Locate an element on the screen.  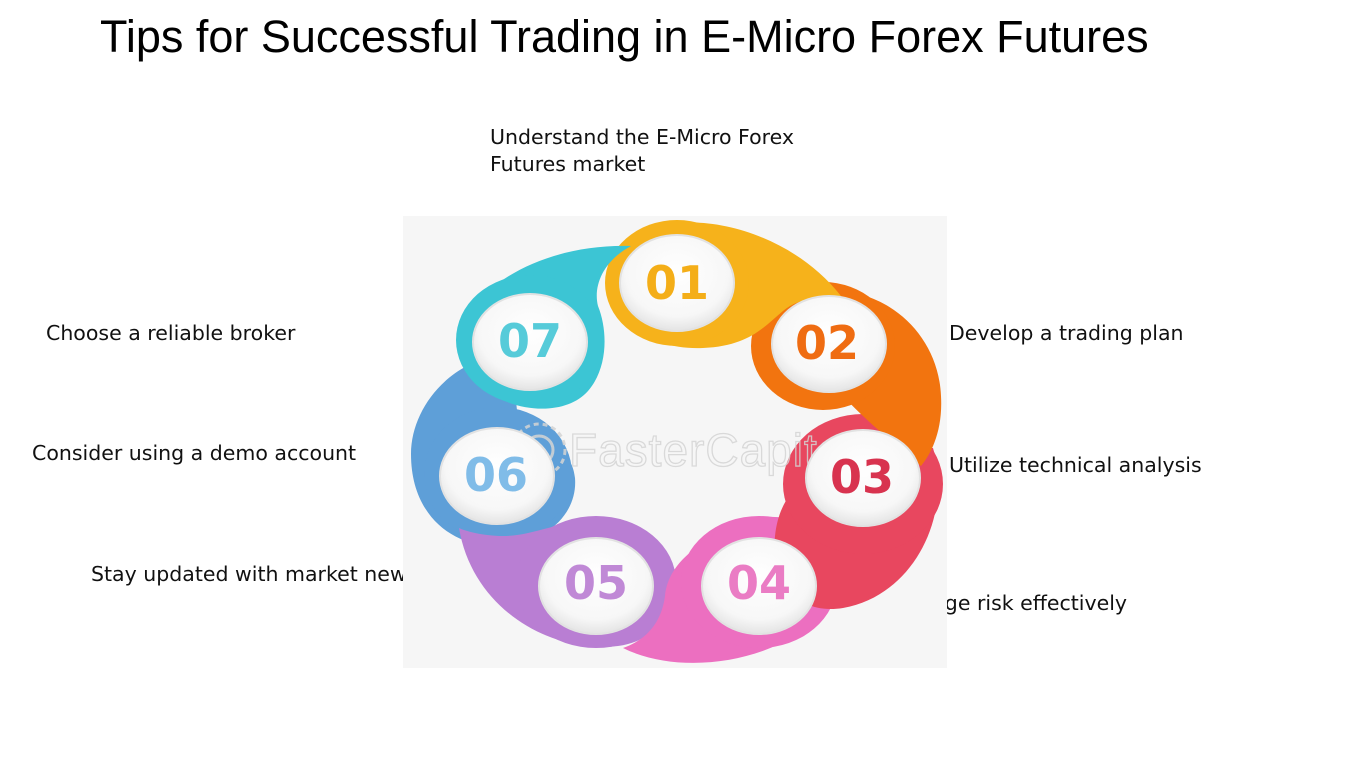
step-number-05: 05 is located at coordinates (596, 583).